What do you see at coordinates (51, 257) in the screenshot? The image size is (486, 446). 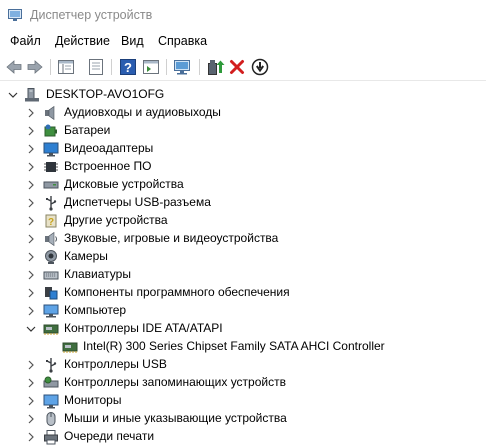 I see `camera-icon` at bounding box center [51, 257].